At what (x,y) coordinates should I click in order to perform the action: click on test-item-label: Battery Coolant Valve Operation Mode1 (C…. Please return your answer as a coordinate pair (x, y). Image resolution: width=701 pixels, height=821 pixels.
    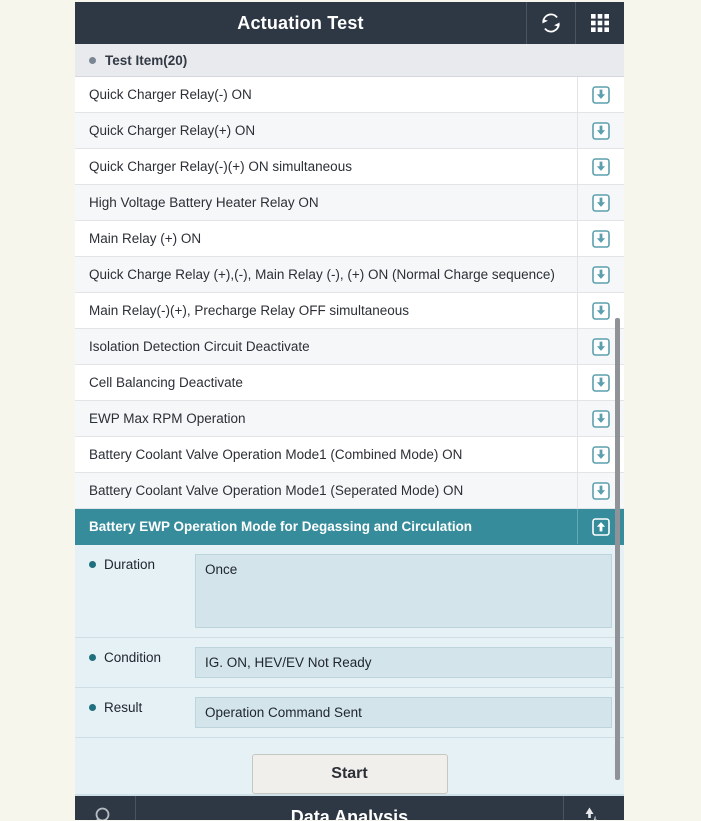
    Looking at the image, I should click on (276, 454).